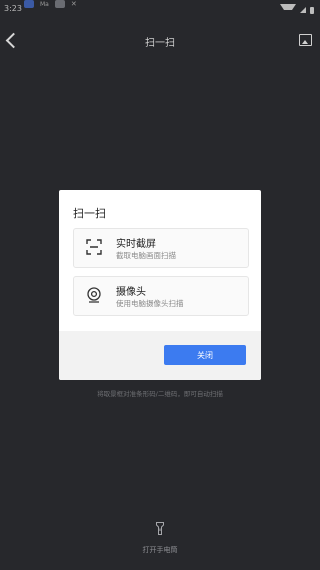  I want to click on flashlight-toggle: 打开手电筒, so click(160, 537).